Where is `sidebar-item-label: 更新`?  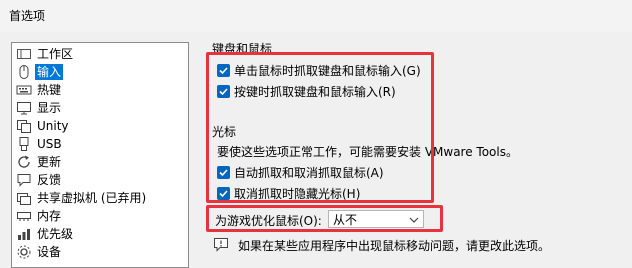
sidebar-item-label: 更新 is located at coordinates (49, 161).